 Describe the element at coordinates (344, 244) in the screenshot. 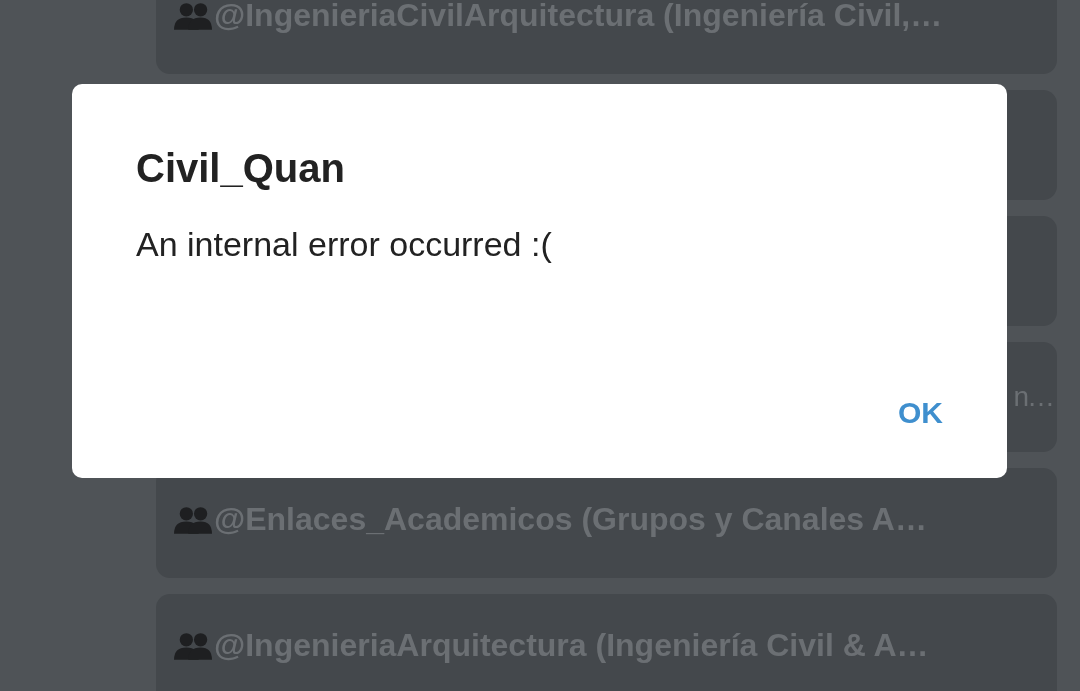

I see `dialog-message: An internal error occurred :(` at that location.